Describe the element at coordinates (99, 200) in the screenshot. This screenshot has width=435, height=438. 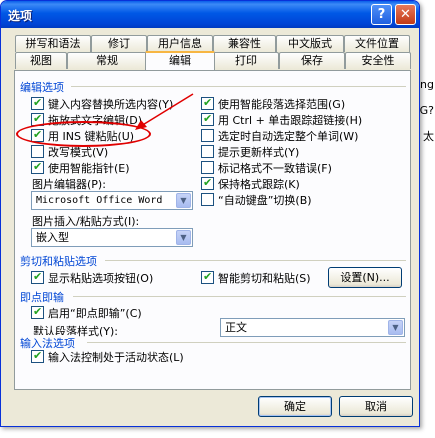
I see `picture-editor-value: Microsoft Office Word` at that location.